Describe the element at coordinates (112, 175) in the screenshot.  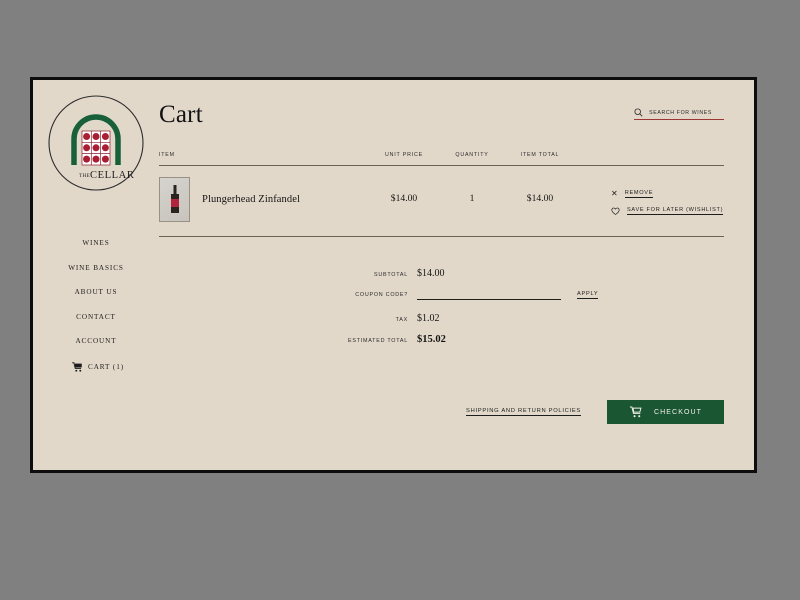
I see `brand-name: CELLAR` at that location.